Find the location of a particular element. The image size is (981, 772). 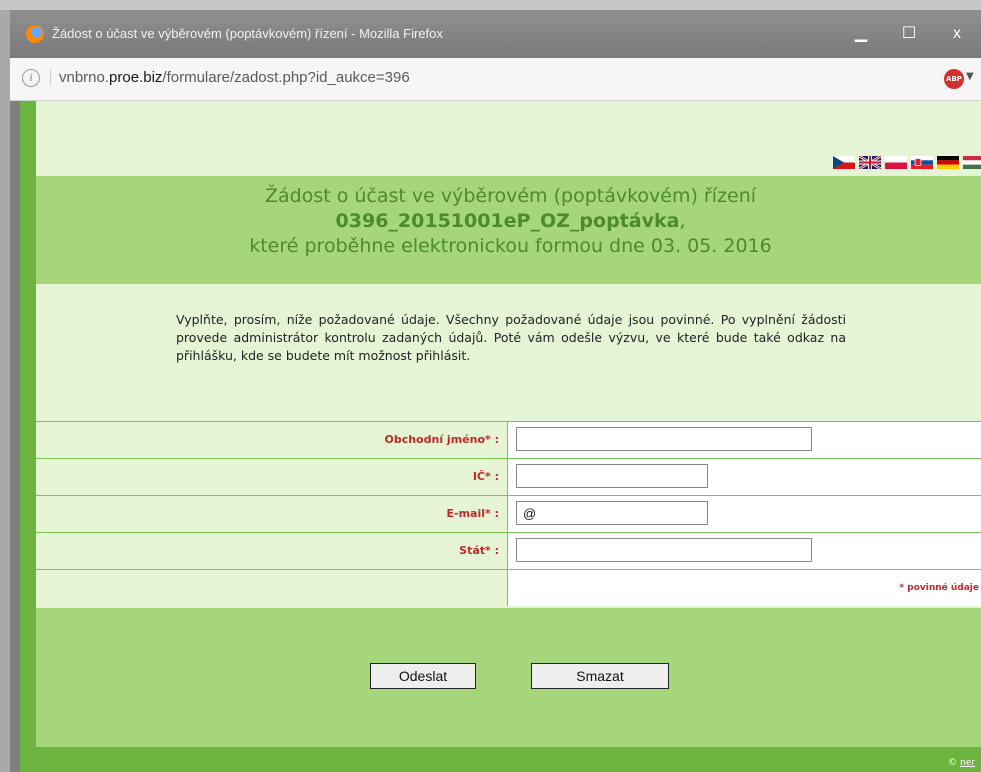

url-prefix: vnbrno. is located at coordinates (84, 77).